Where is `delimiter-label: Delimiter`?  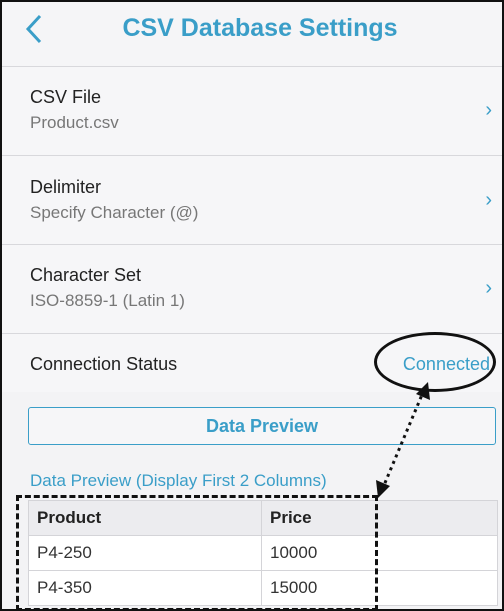 delimiter-label: Delimiter is located at coordinates (66, 187).